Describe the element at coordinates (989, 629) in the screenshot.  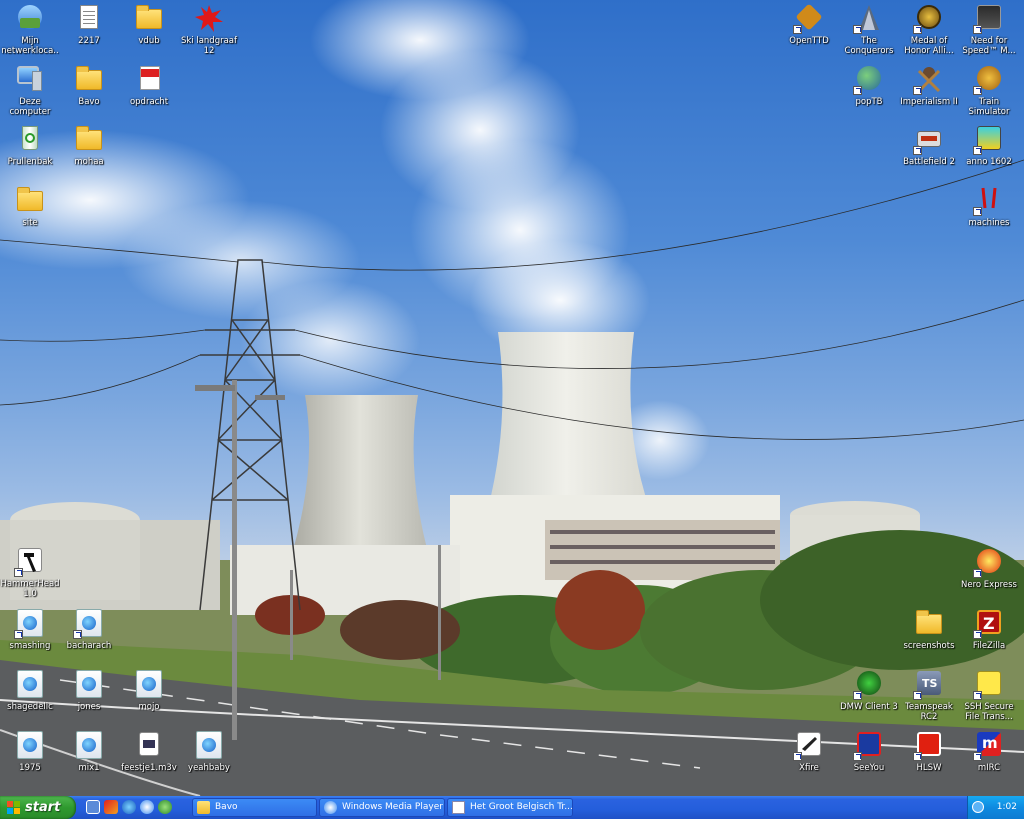
I see `desktop-icon-filezilla: Z FileZilla` at that location.